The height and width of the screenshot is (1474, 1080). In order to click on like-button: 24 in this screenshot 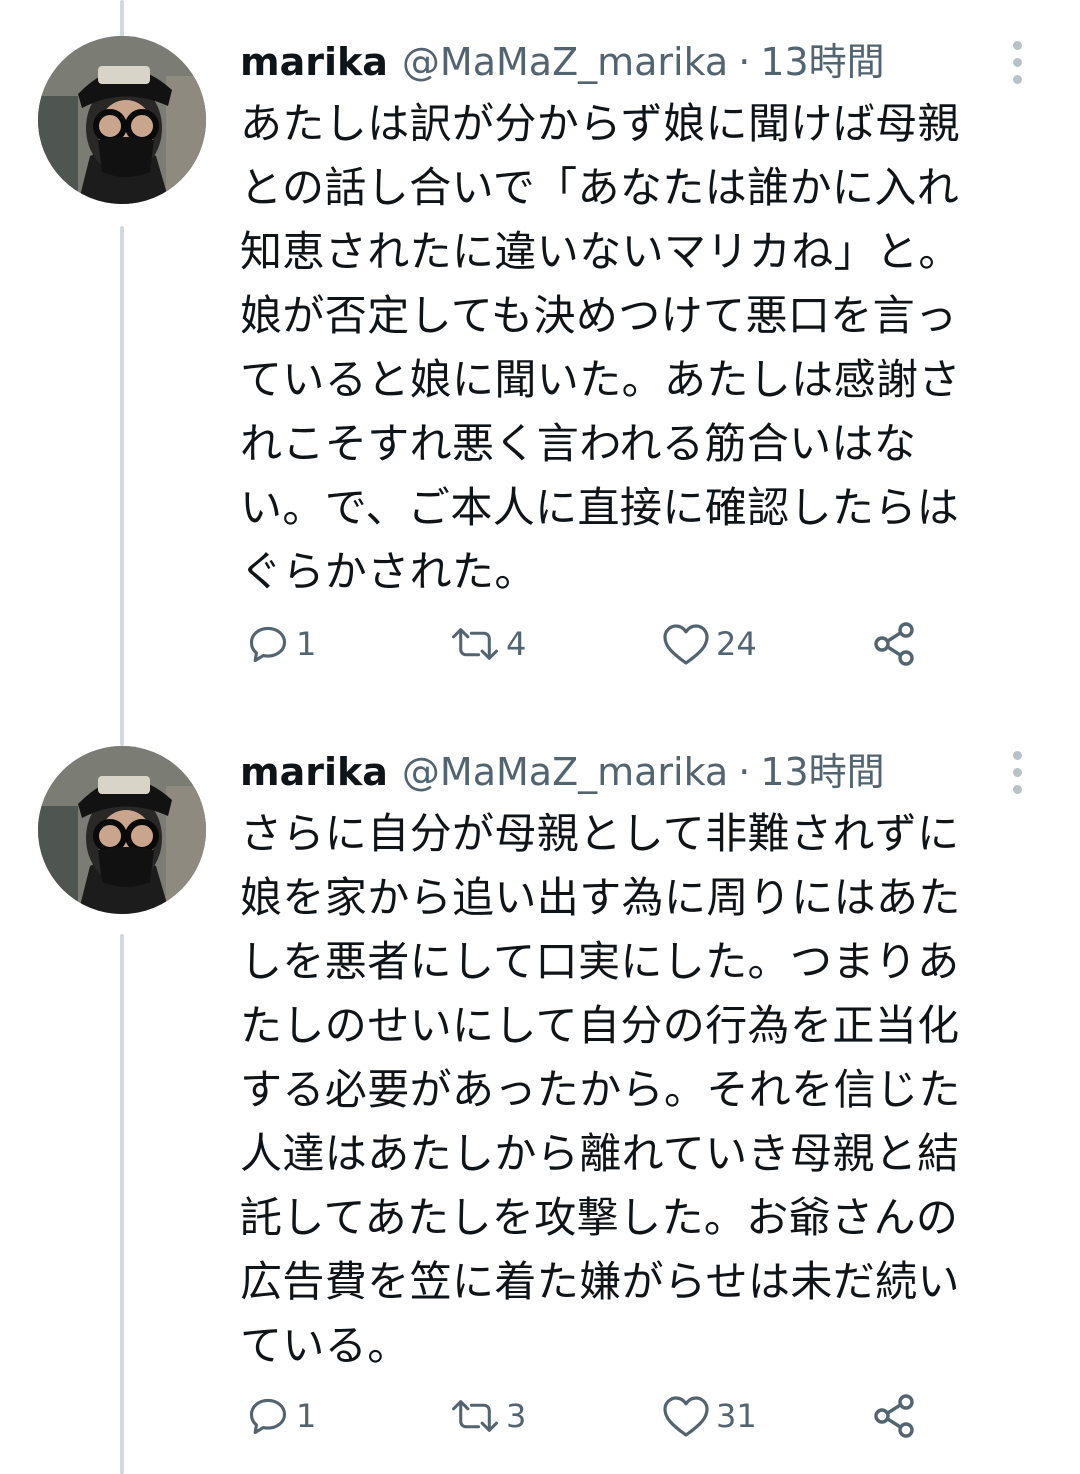, I will do `click(709, 644)`.